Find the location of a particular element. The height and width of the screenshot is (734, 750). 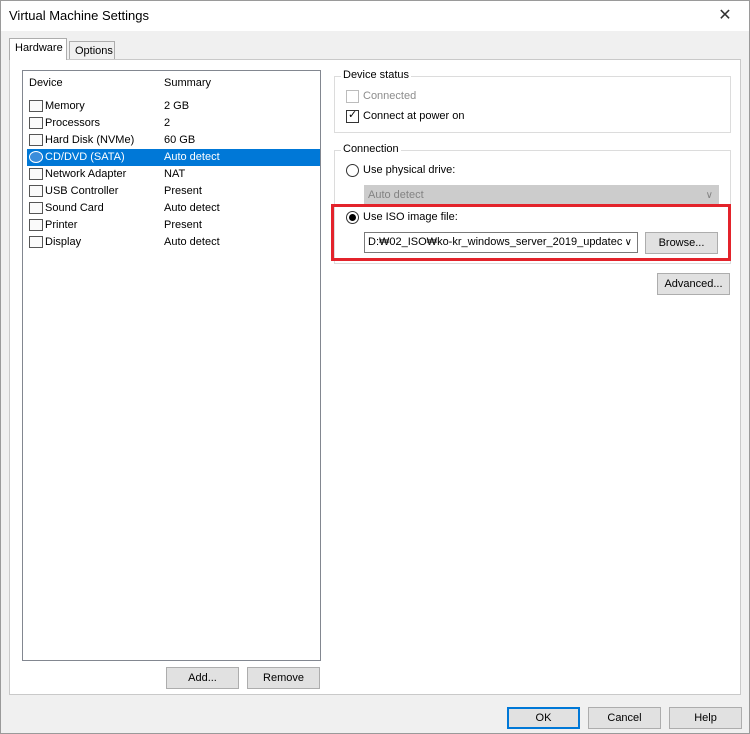

device-name: Network Adapter is located at coordinates (86, 174).